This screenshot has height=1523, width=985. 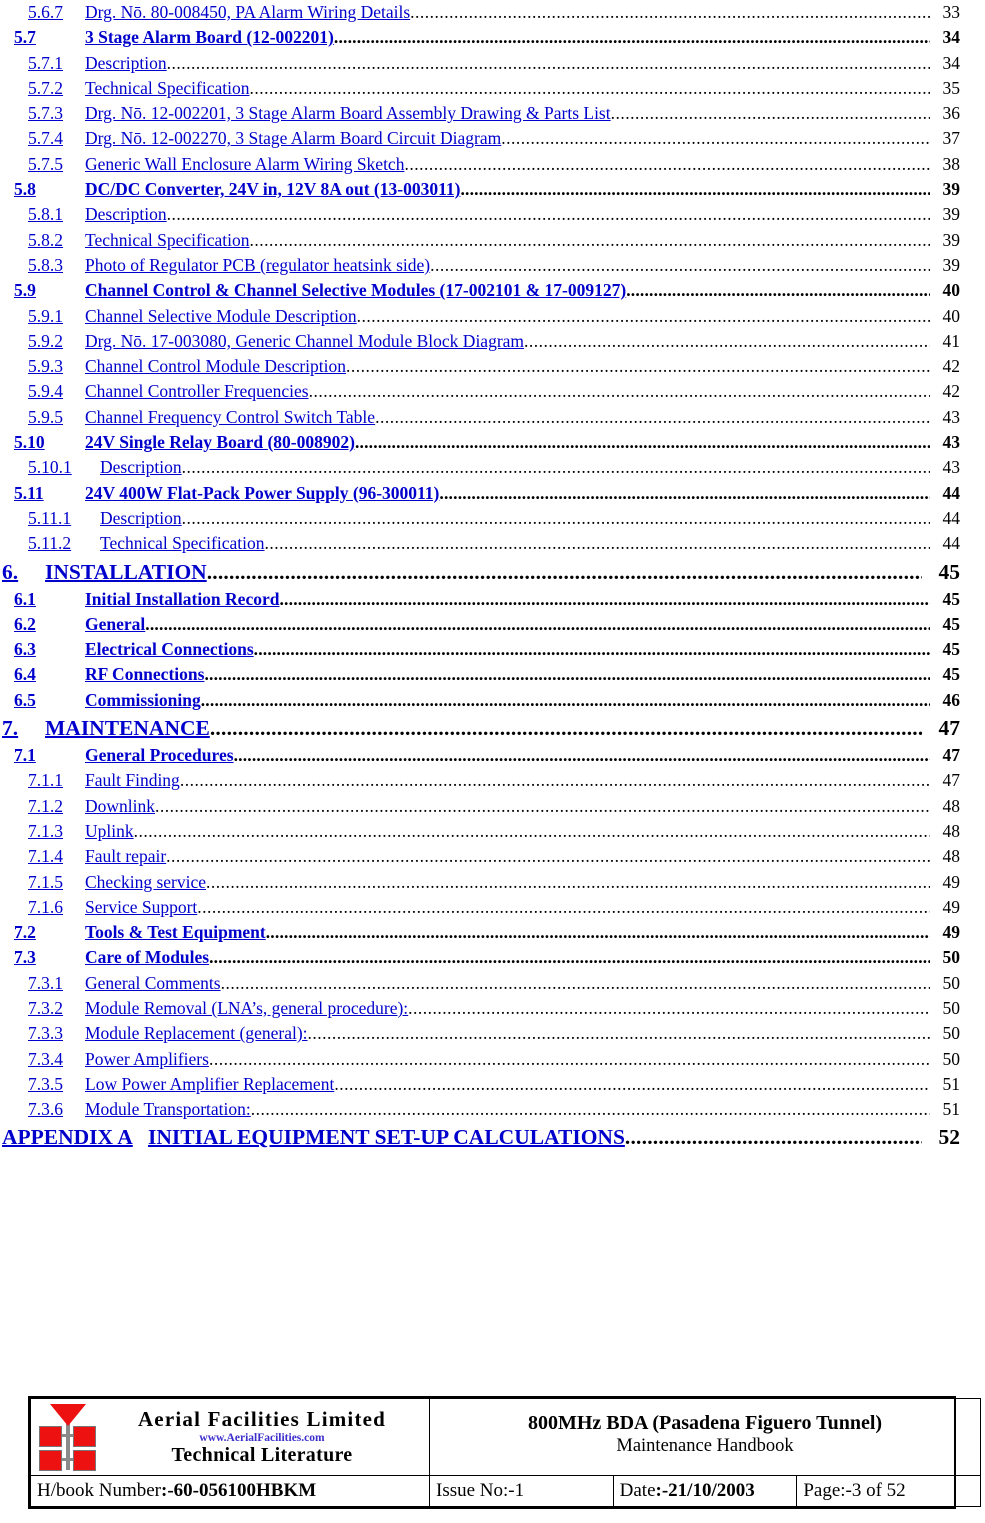 What do you see at coordinates (262, 1438) in the screenshot?
I see `company-website: www.AerialFacilities.com` at bounding box center [262, 1438].